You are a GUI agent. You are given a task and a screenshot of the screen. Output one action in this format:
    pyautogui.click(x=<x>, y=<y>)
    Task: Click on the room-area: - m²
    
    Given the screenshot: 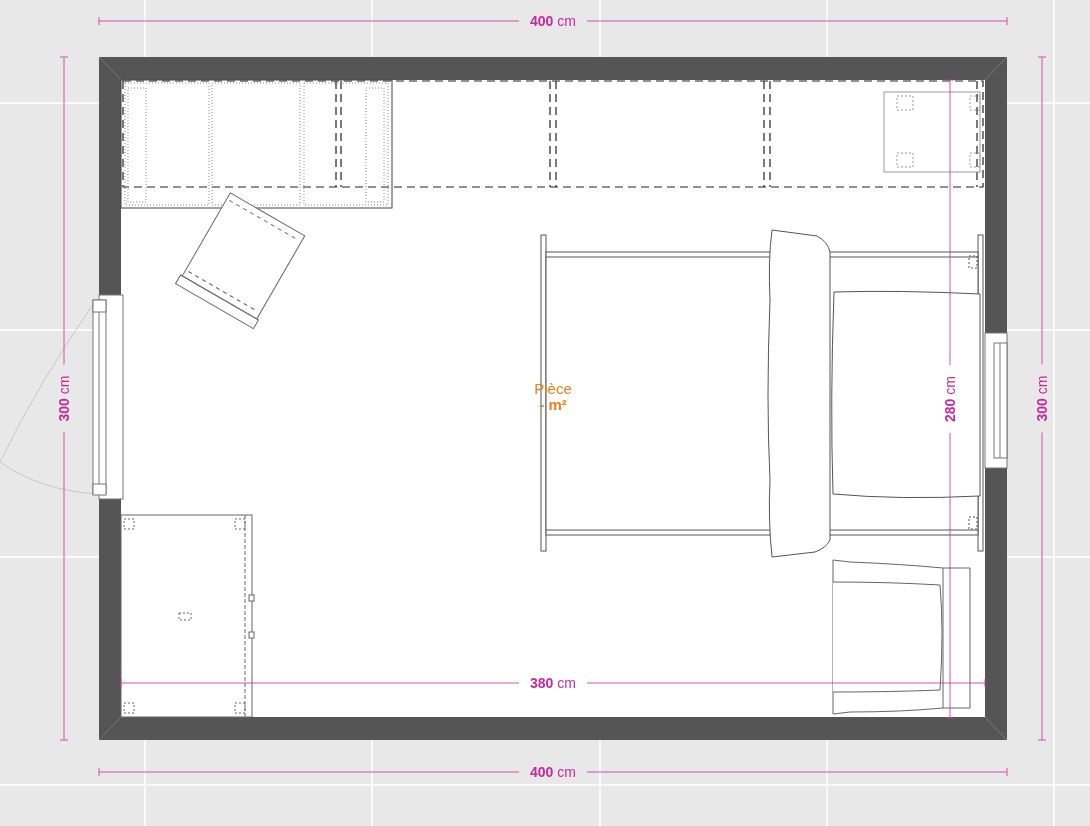 What is the action you would take?
    pyautogui.click(x=553, y=404)
    